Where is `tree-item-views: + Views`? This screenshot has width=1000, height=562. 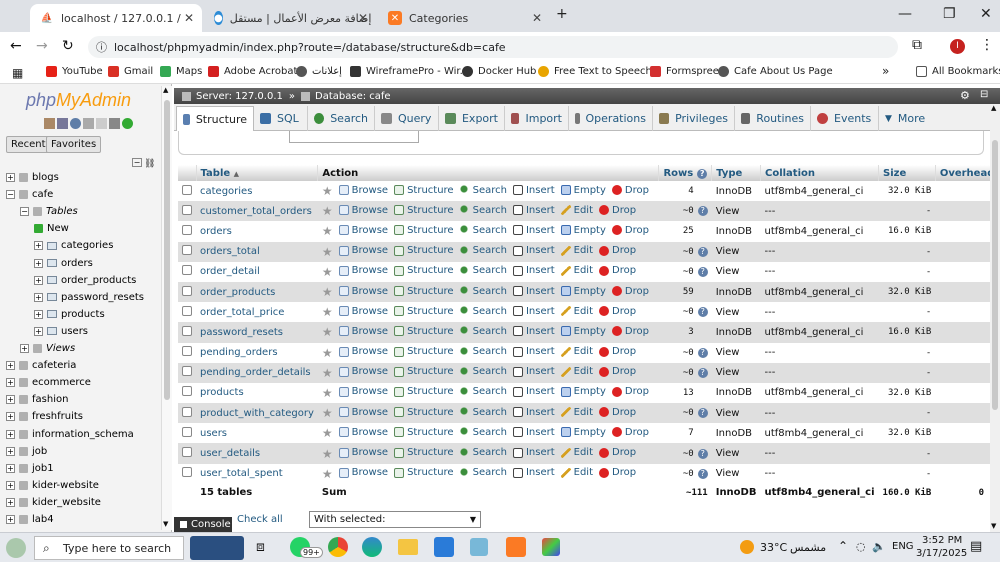
tree-item-views: + Views is located at coordinates (47, 348).